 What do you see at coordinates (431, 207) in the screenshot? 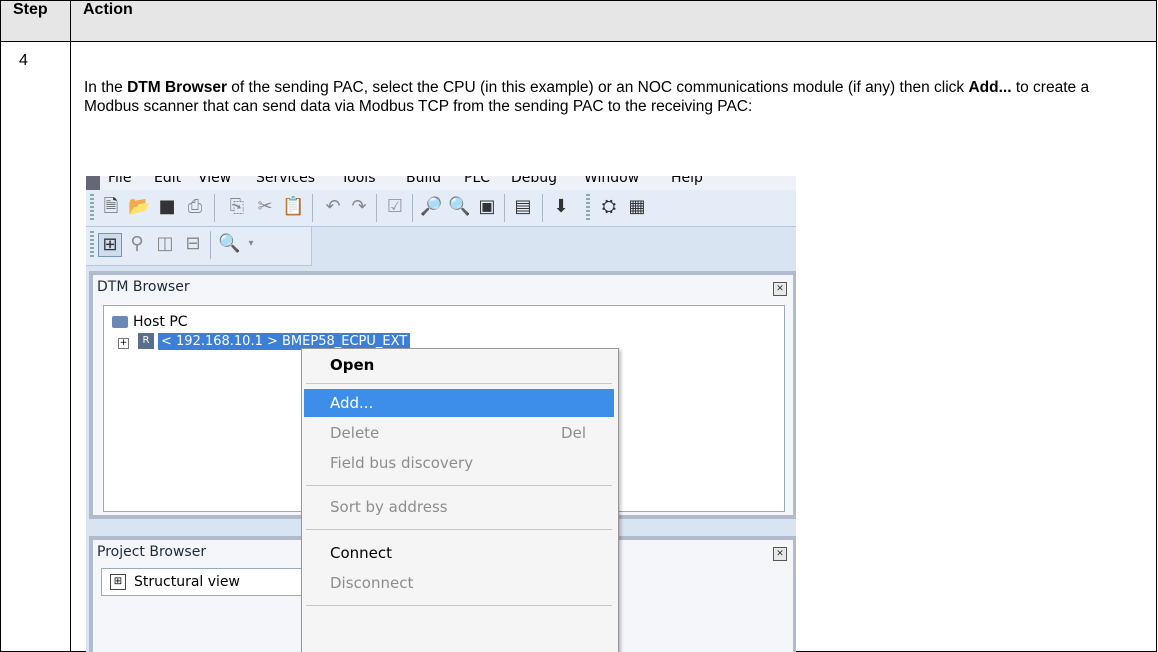
I see `find-icon: 🔎` at bounding box center [431, 207].